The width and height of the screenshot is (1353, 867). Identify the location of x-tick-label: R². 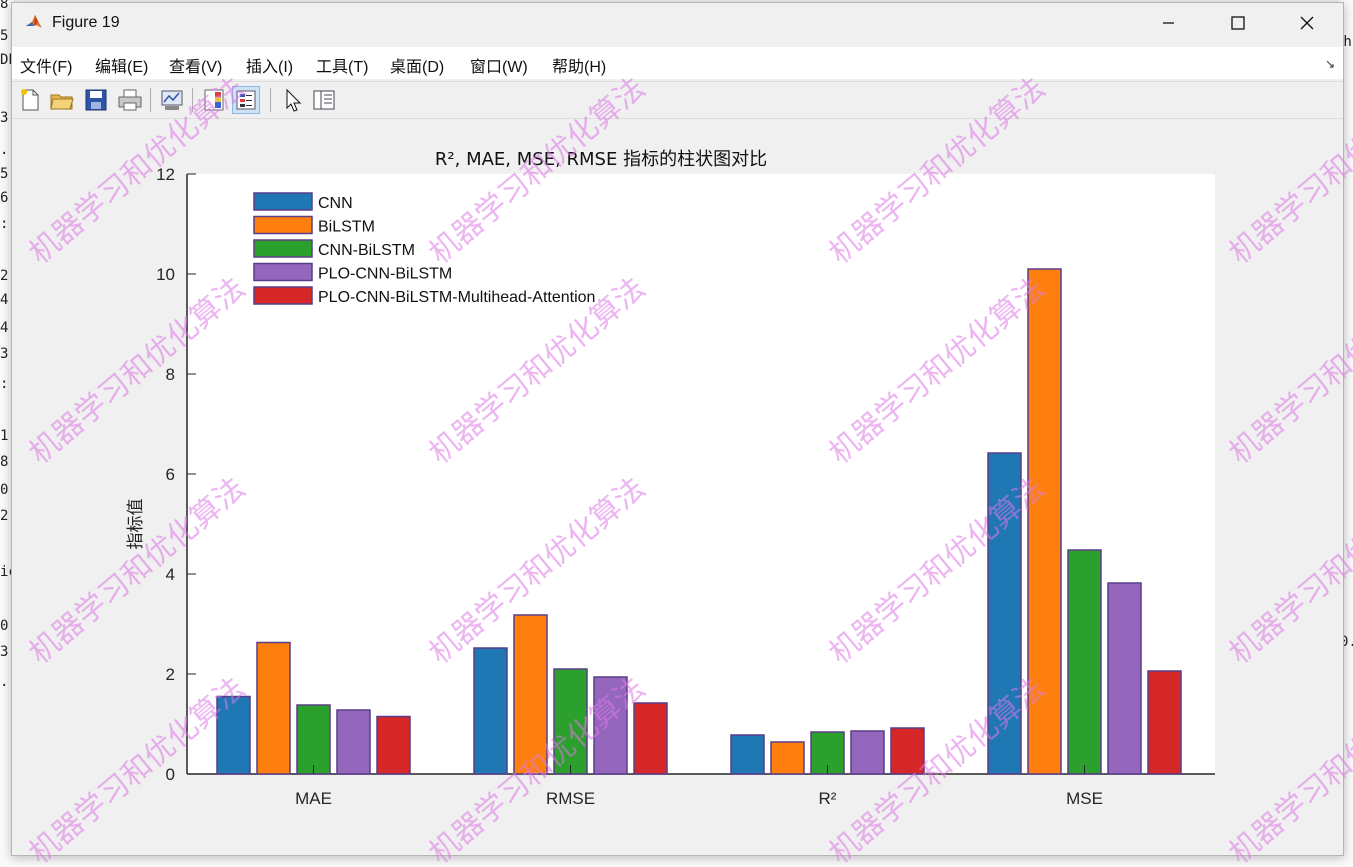
(828, 798).